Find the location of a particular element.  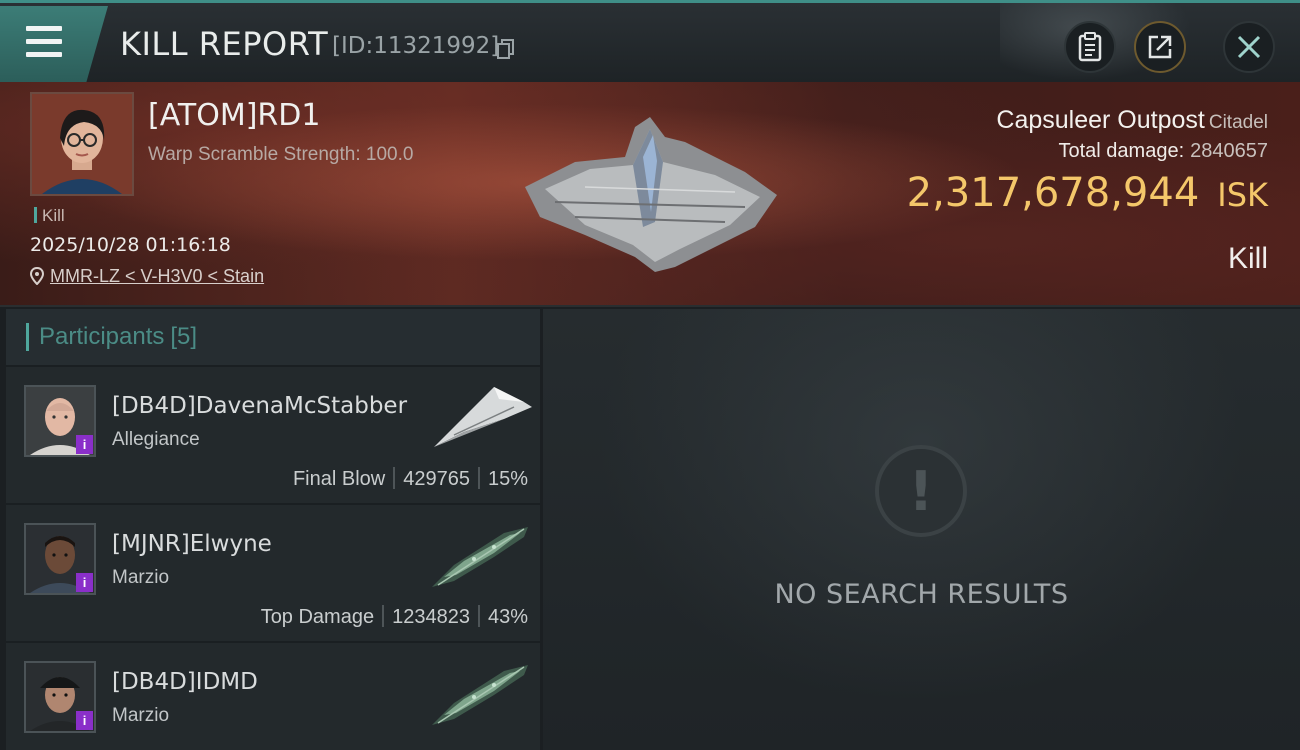

victim-structure-image is located at coordinates (651, 194).